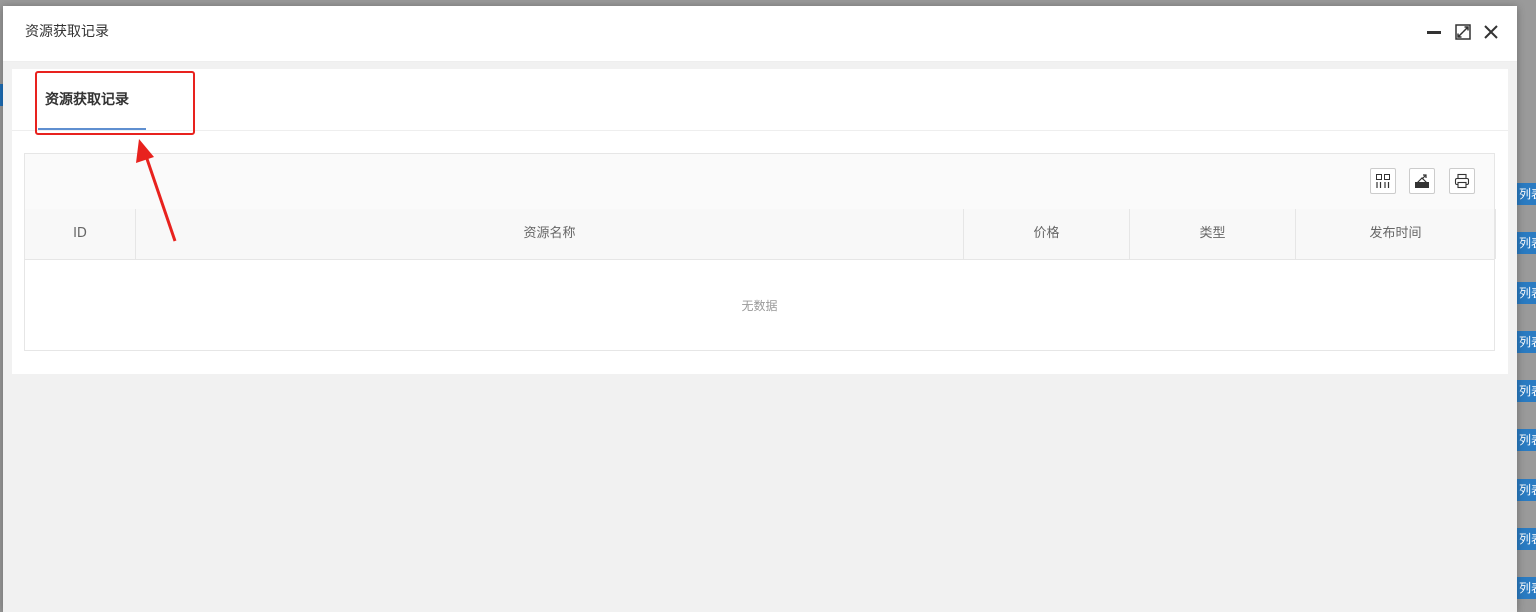 The height and width of the screenshot is (612, 1536). What do you see at coordinates (1422, 181) in the screenshot?
I see `export-icon` at bounding box center [1422, 181].